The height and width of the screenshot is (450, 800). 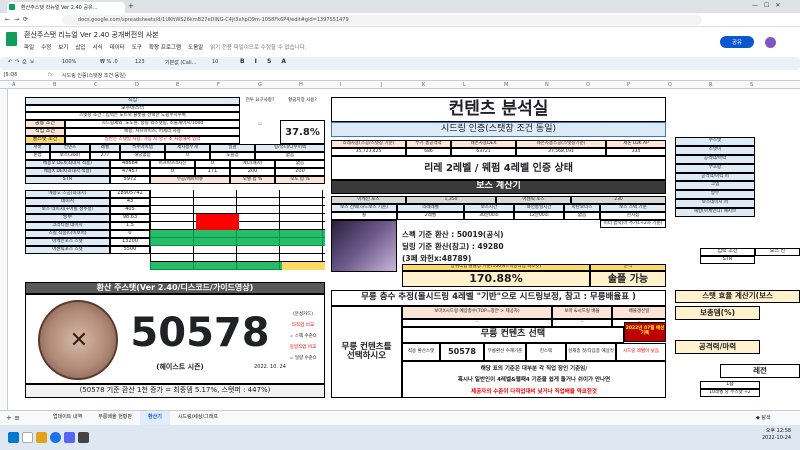 I want to click on mureung-select: 무릉 컨텐츠 선택, so click(x=513, y=335).